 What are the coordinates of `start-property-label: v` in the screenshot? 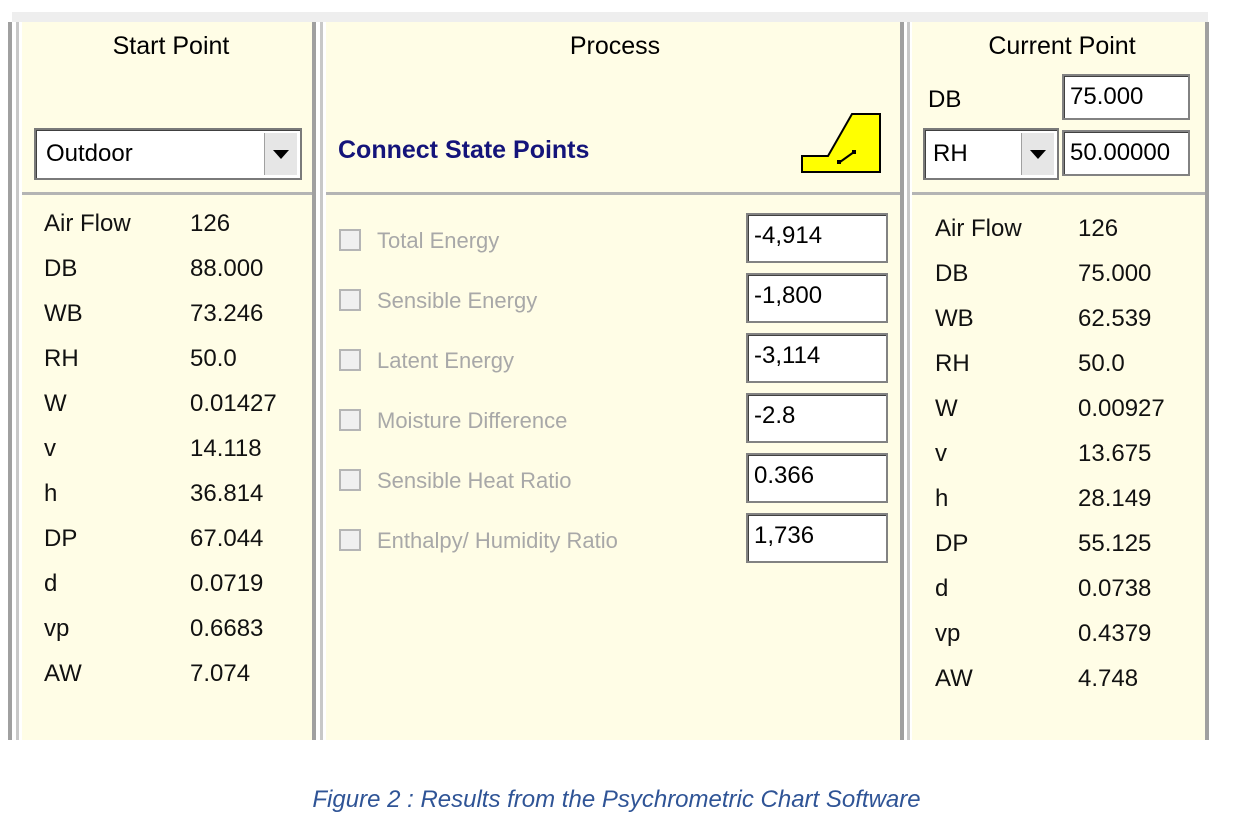 It's located at (50, 448).